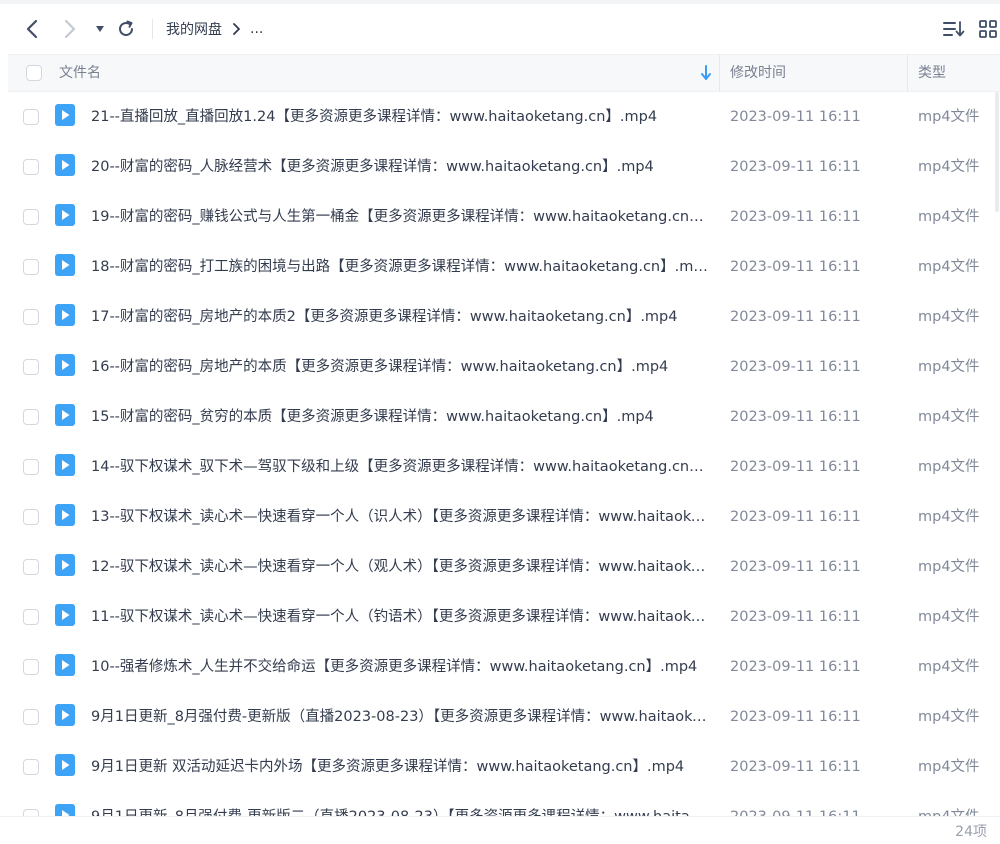 Image resolution: width=1000 pixels, height=844 pixels. Describe the element at coordinates (236, 29) in the screenshot. I see `breadcrumb-separator-icon` at that location.